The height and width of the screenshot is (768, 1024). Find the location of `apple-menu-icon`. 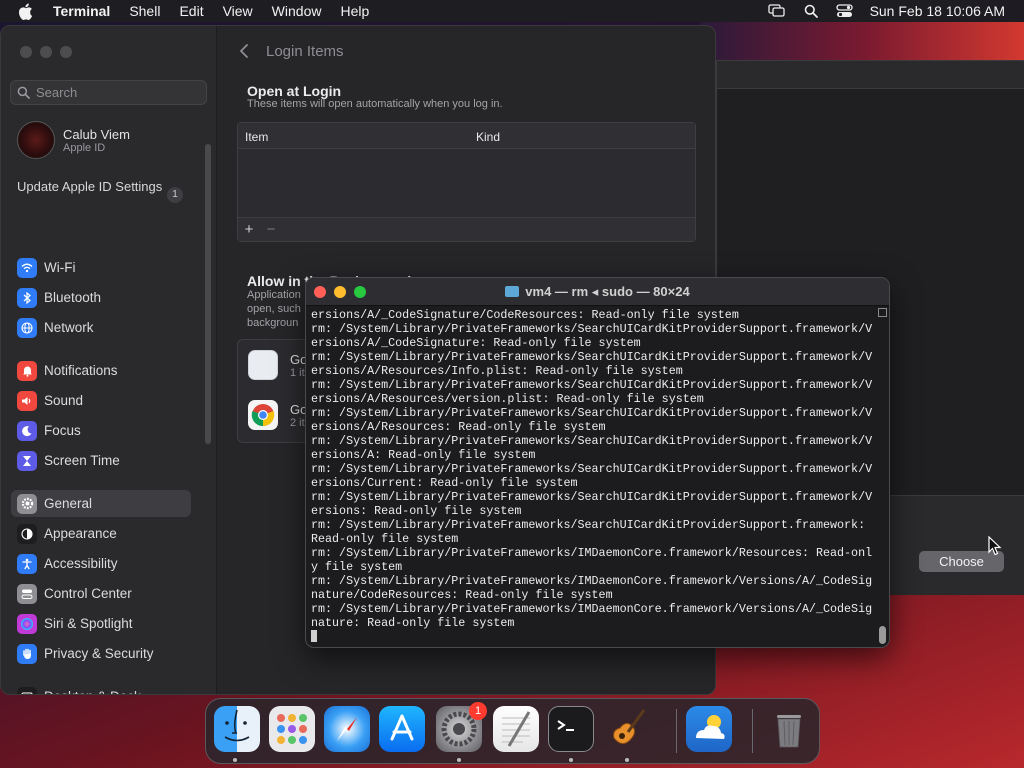

apple-menu-icon is located at coordinates (27, 11).